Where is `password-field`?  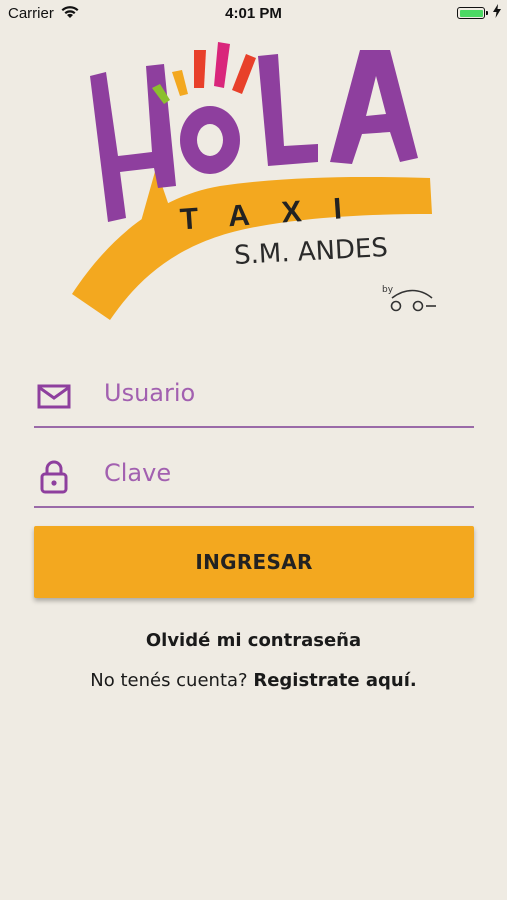
password-field is located at coordinates (254, 478).